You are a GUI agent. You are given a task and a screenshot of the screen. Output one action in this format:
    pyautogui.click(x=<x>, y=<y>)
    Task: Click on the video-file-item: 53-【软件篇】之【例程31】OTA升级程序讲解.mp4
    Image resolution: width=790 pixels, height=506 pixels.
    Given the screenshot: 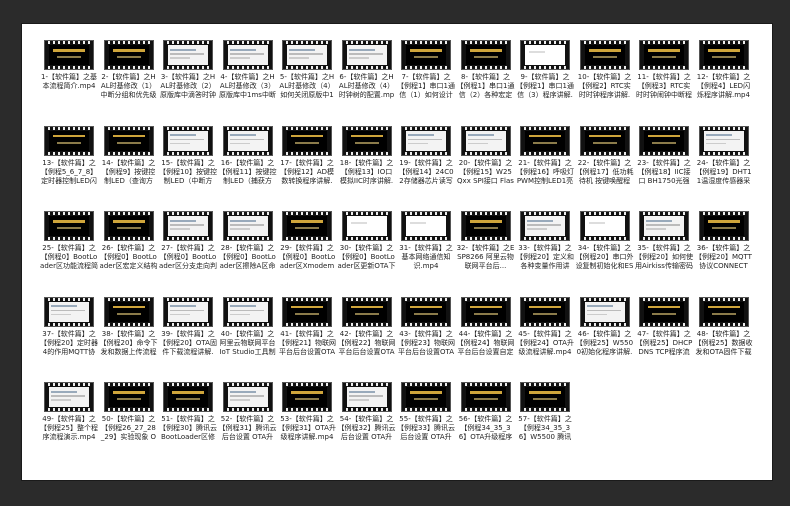 What is the action you would take?
    pyautogui.click(x=307, y=412)
    